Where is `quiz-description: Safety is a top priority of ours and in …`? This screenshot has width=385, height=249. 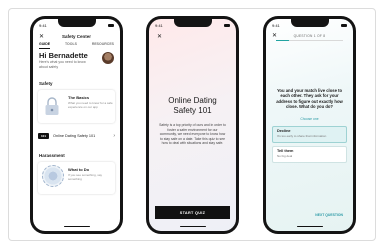 quiz-description: Safety is a top priority of ours and in … is located at coordinates (192, 134).